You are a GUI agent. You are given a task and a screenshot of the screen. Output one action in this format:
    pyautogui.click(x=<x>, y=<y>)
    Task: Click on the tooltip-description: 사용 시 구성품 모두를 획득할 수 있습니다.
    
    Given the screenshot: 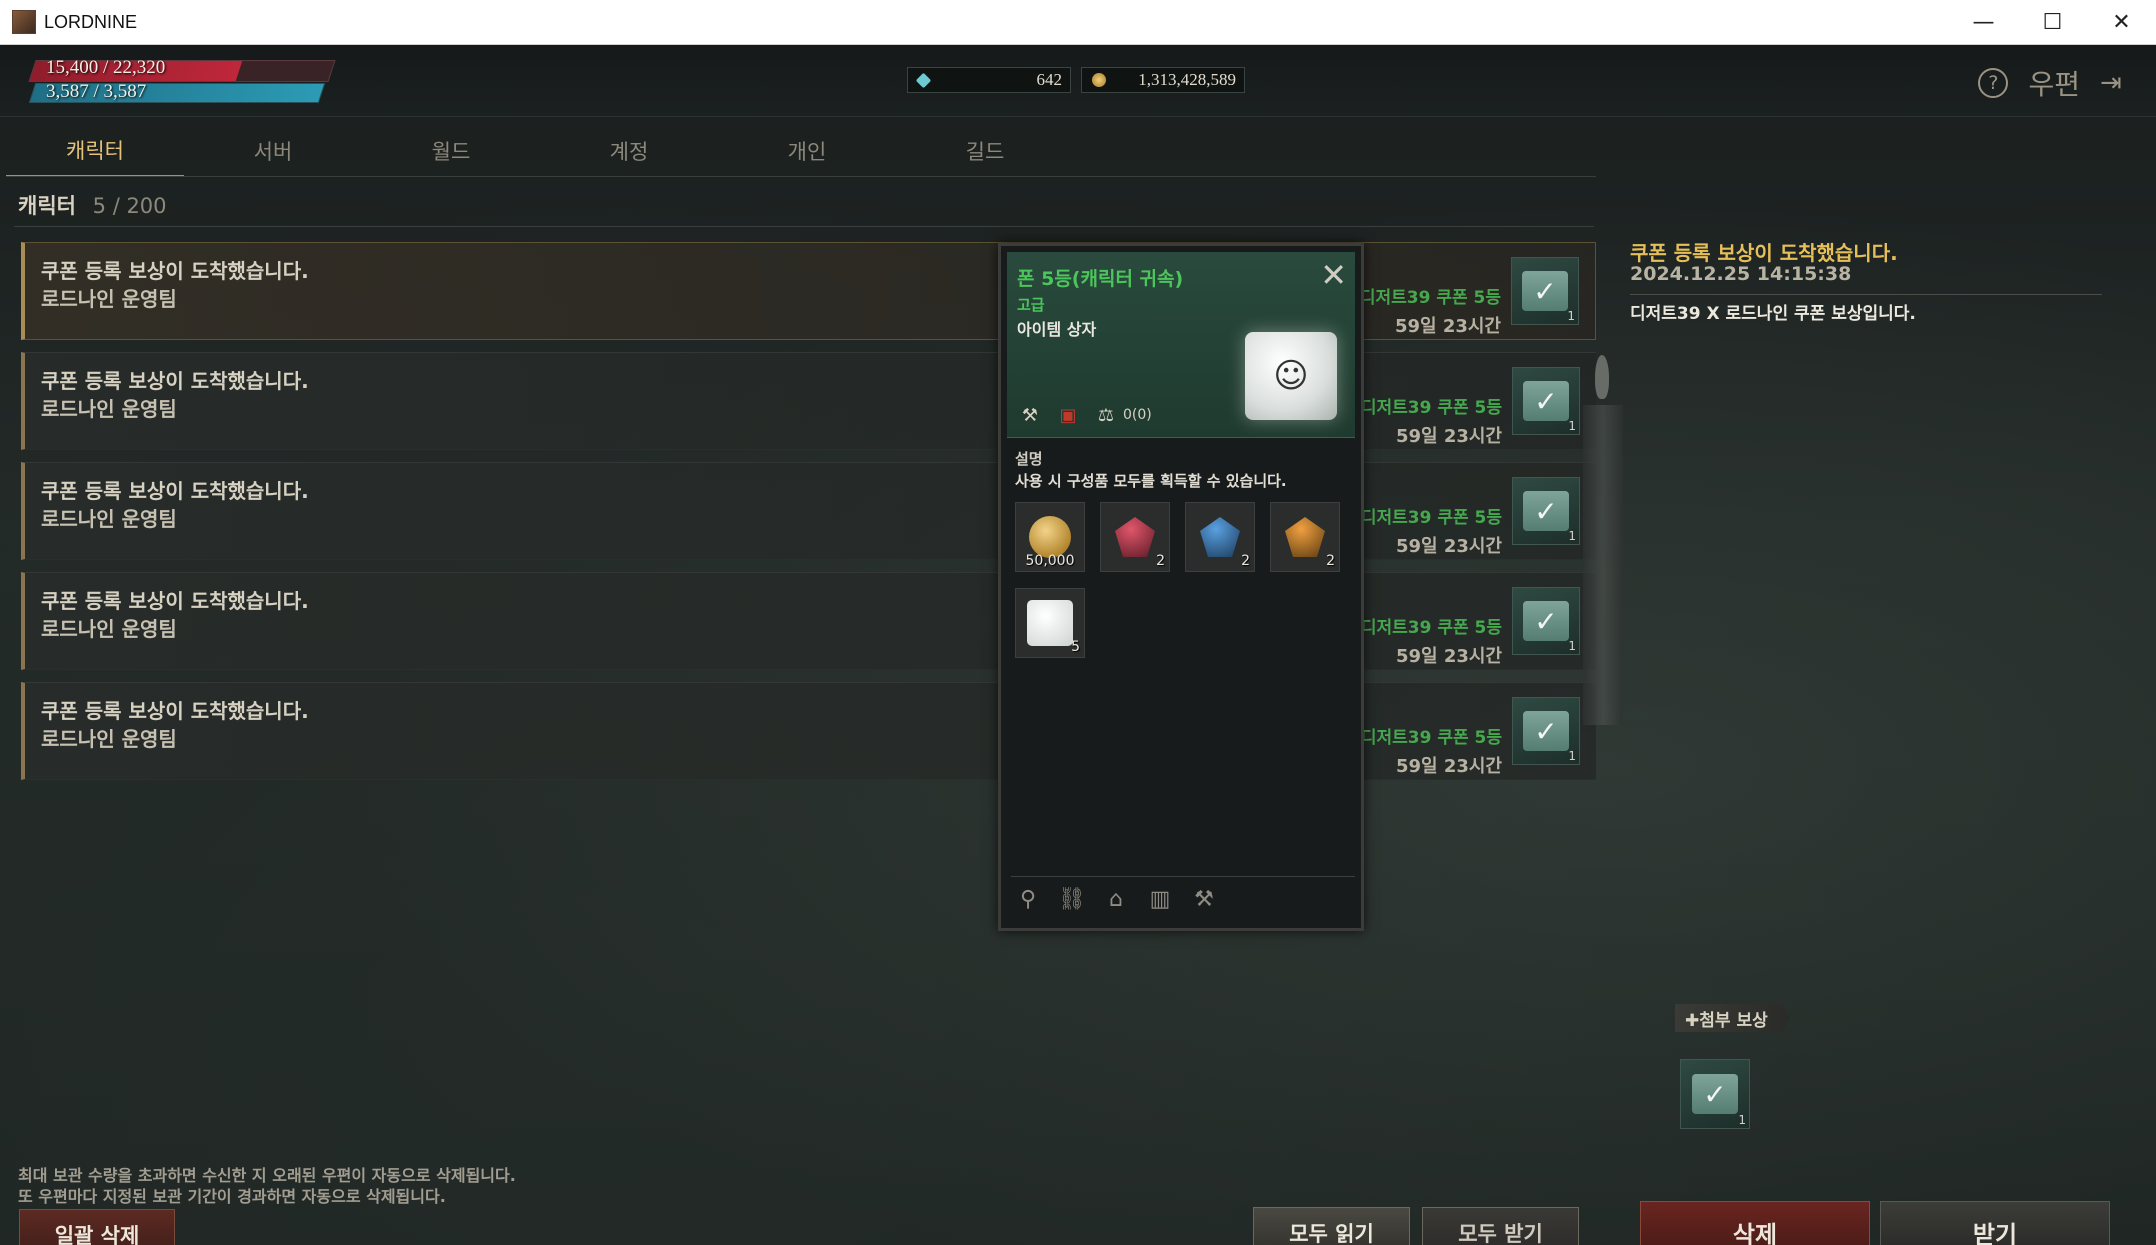 What is the action you would take?
    pyautogui.click(x=1151, y=481)
    